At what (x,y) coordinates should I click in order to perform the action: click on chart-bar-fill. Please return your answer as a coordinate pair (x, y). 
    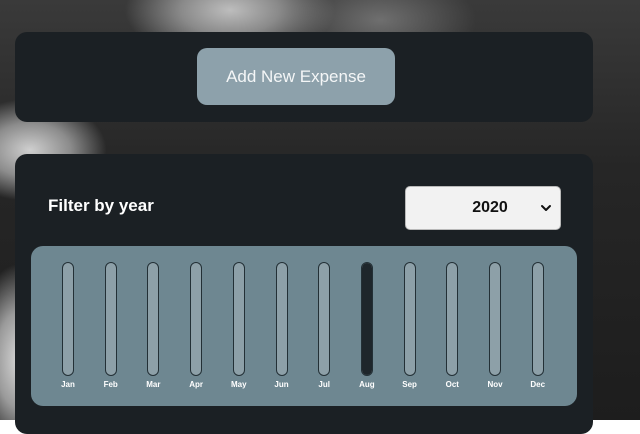
    Looking at the image, I should click on (366, 319).